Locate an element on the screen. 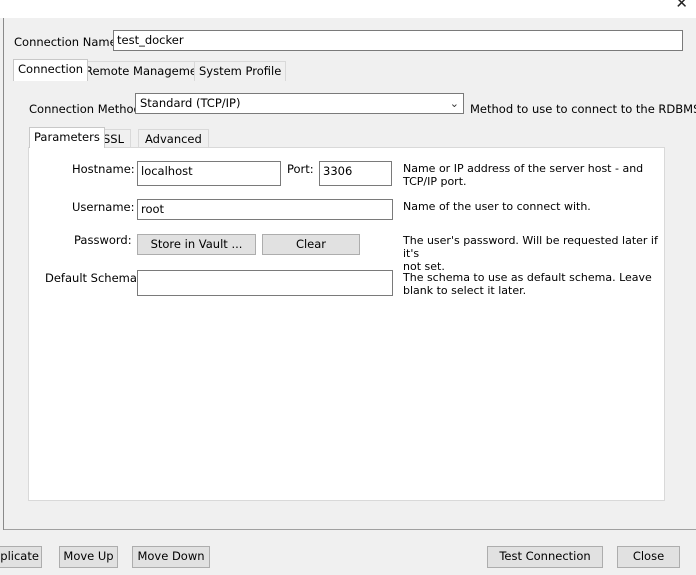 This screenshot has height=575, width=696. default-schema-label: Default Schema: is located at coordinates (93, 278).